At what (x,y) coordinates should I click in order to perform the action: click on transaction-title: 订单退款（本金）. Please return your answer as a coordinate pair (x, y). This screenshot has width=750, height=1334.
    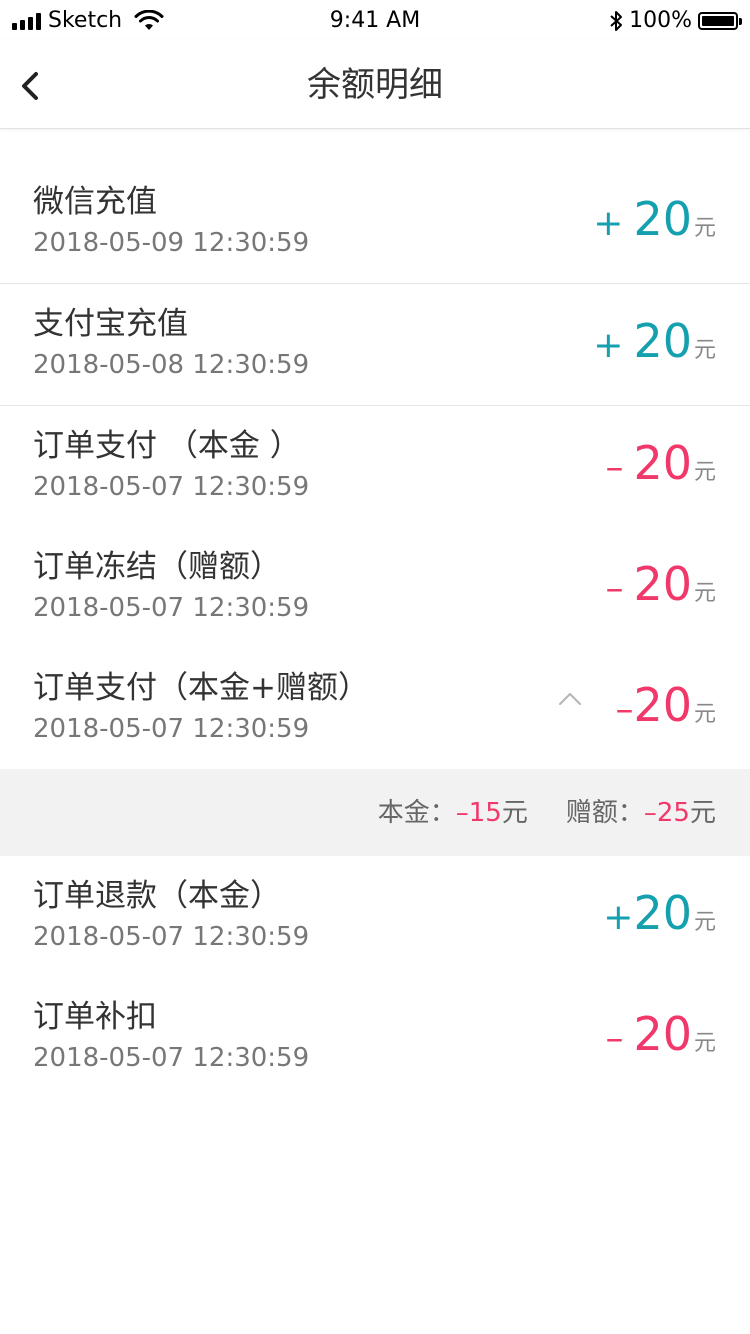
    Looking at the image, I should click on (157, 896).